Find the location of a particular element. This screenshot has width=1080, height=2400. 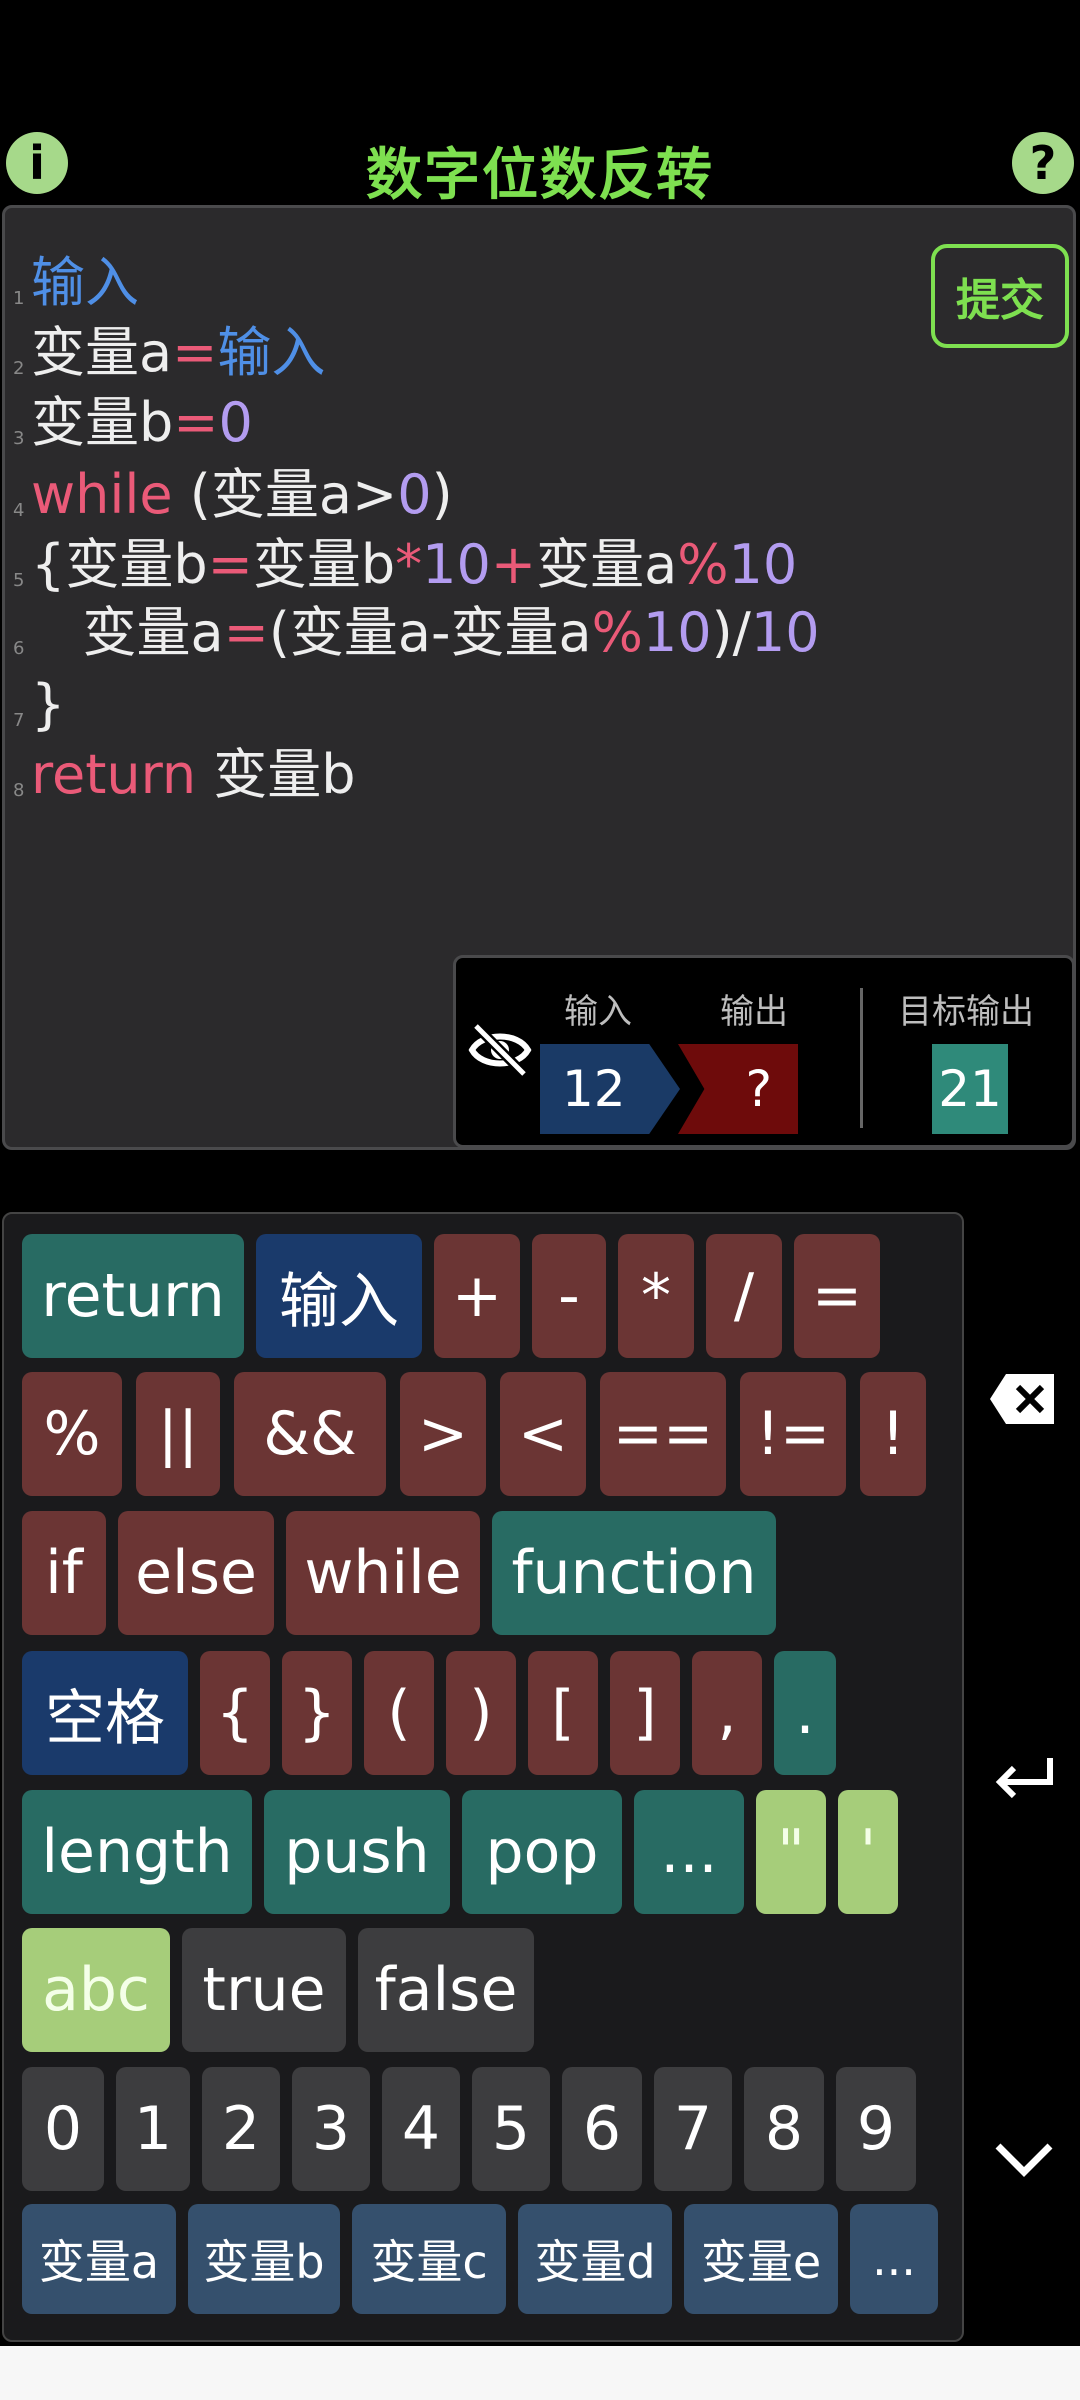

key-5-1: true is located at coordinates (264, 1990).